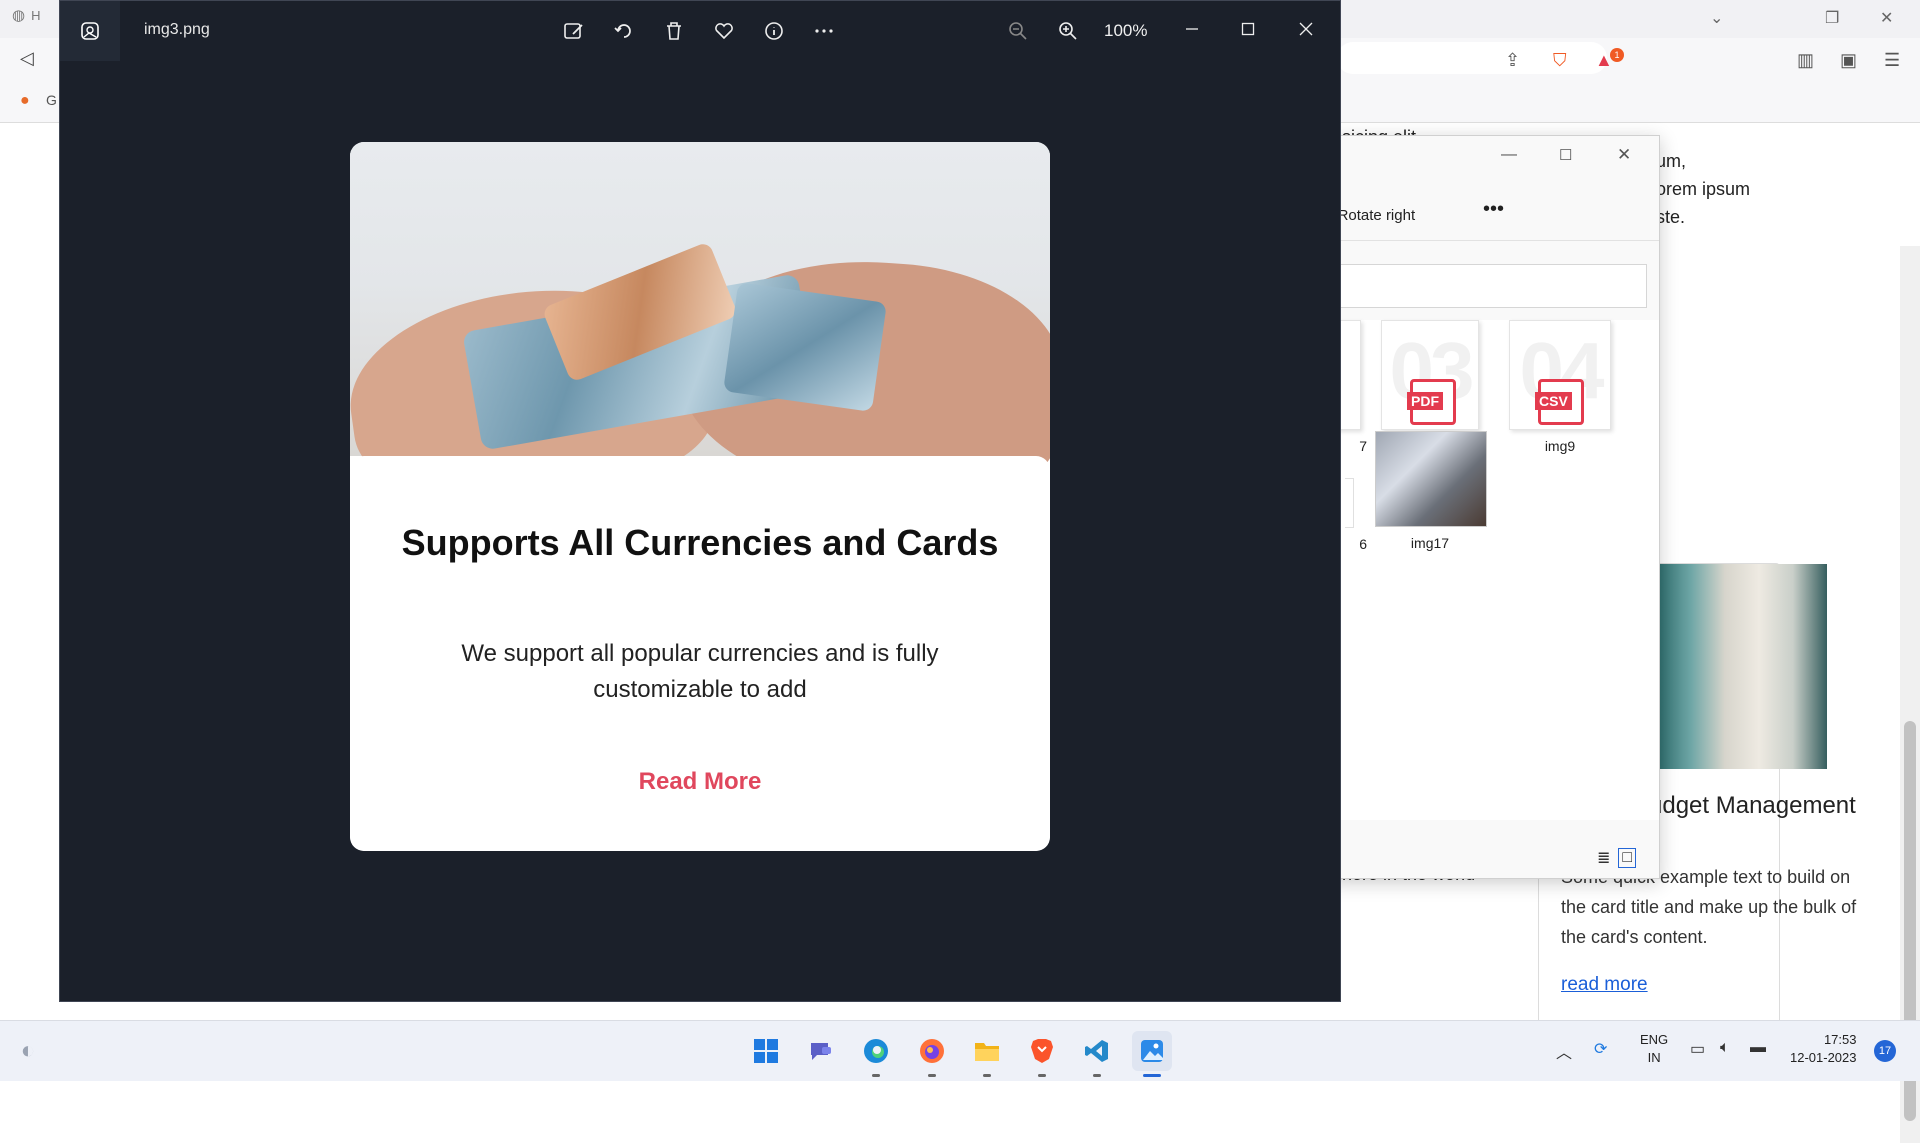  I want to click on globe-icon: ◍, so click(19, 15).